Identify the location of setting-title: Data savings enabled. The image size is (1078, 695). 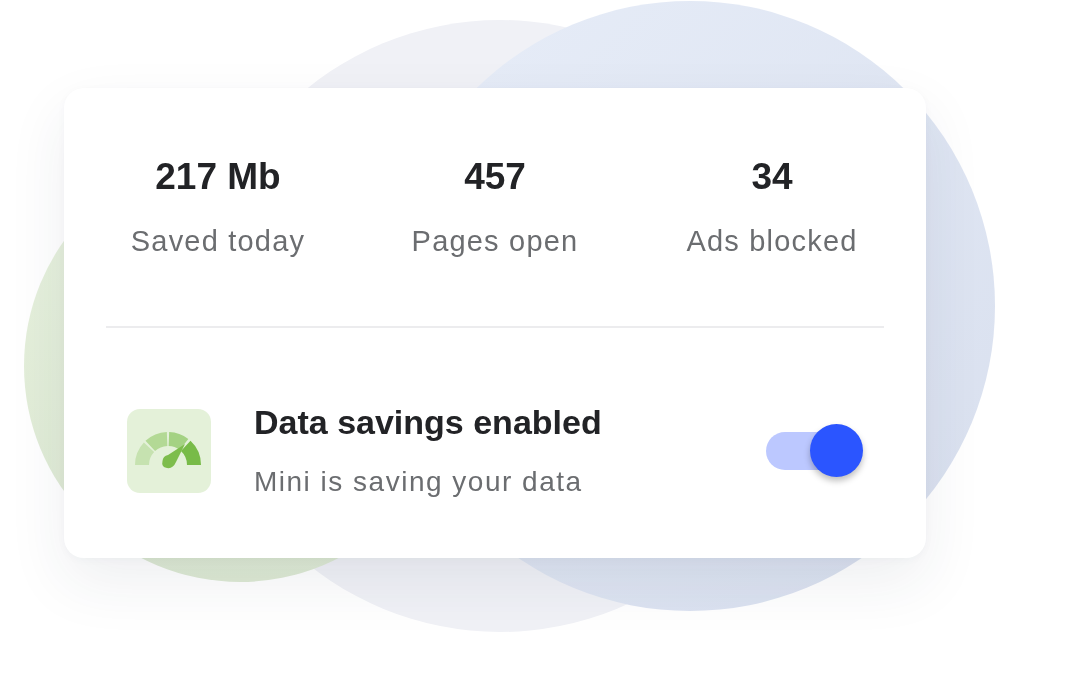
(428, 422).